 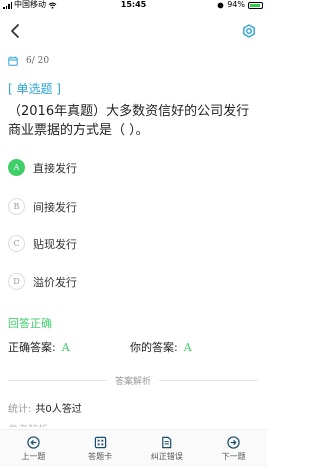 What do you see at coordinates (167, 442) in the screenshot?
I see `report-document-icon` at bounding box center [167, 442].